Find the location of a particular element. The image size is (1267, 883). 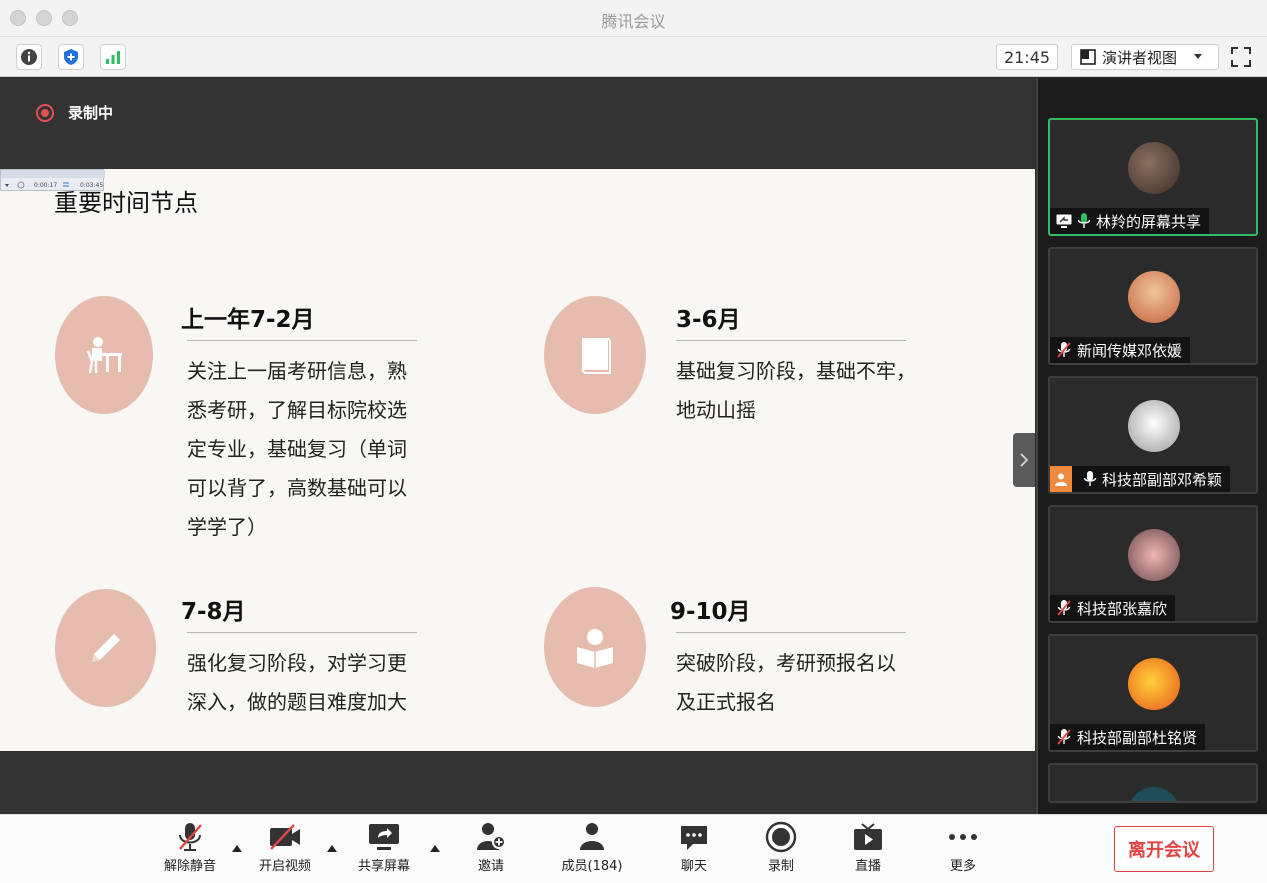

invite-button: 邀请 is located at coordinates (491, 850).